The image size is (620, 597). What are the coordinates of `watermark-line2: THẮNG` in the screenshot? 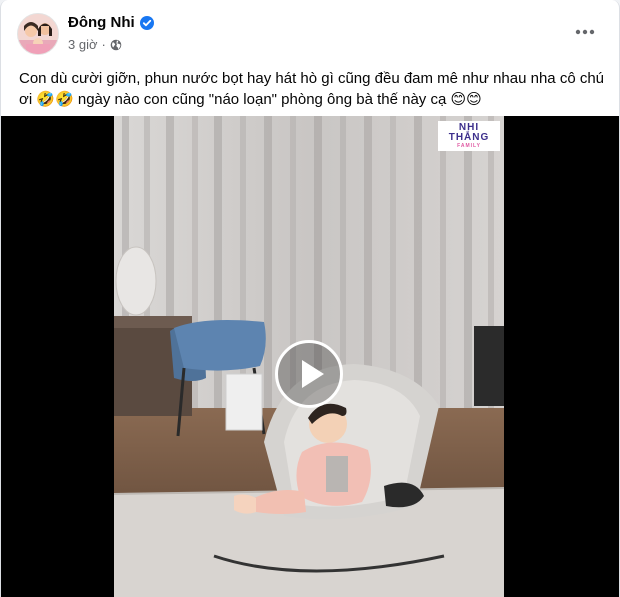 It's located at (469, 137).